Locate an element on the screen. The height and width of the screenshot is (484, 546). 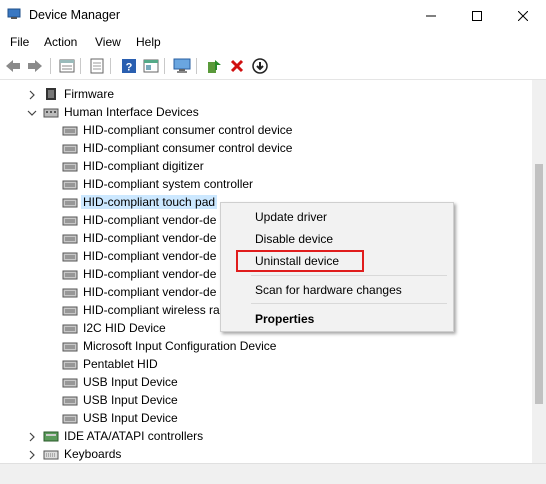
chip-icon is located at coordinates (51, 94).